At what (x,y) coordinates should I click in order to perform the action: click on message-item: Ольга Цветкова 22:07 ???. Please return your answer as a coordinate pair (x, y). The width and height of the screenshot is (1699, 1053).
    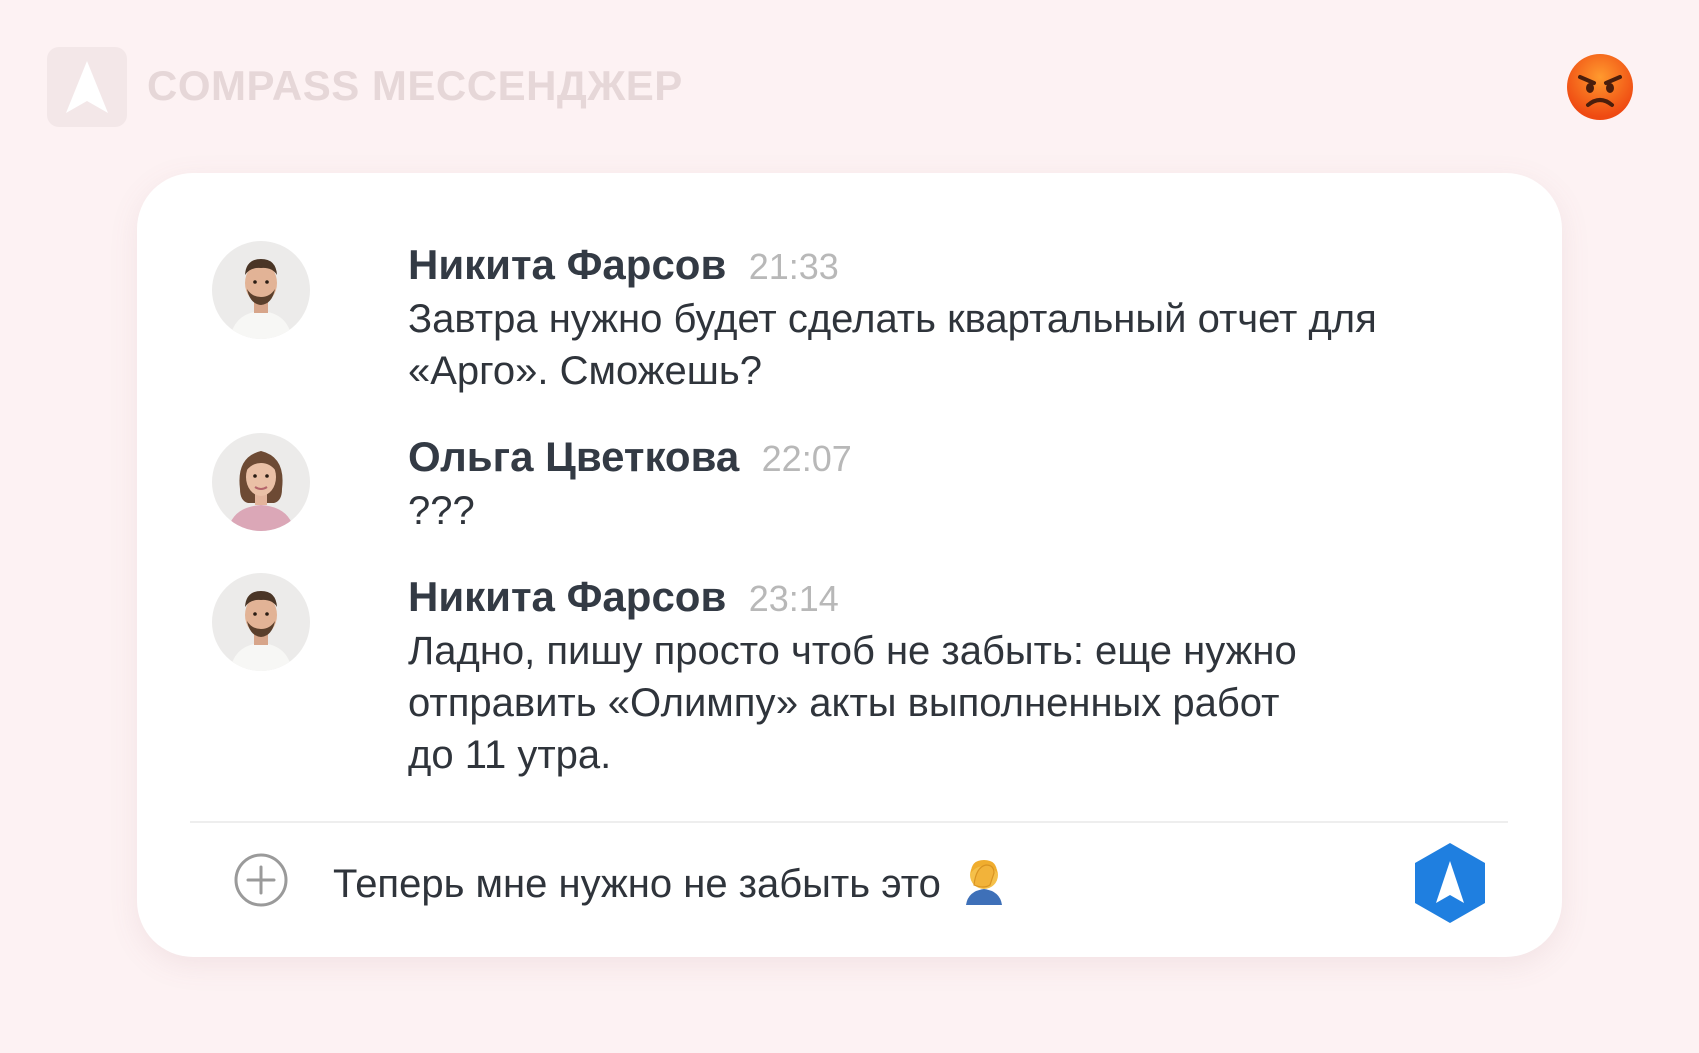
    Looking at the image, I should click on (862, 488).